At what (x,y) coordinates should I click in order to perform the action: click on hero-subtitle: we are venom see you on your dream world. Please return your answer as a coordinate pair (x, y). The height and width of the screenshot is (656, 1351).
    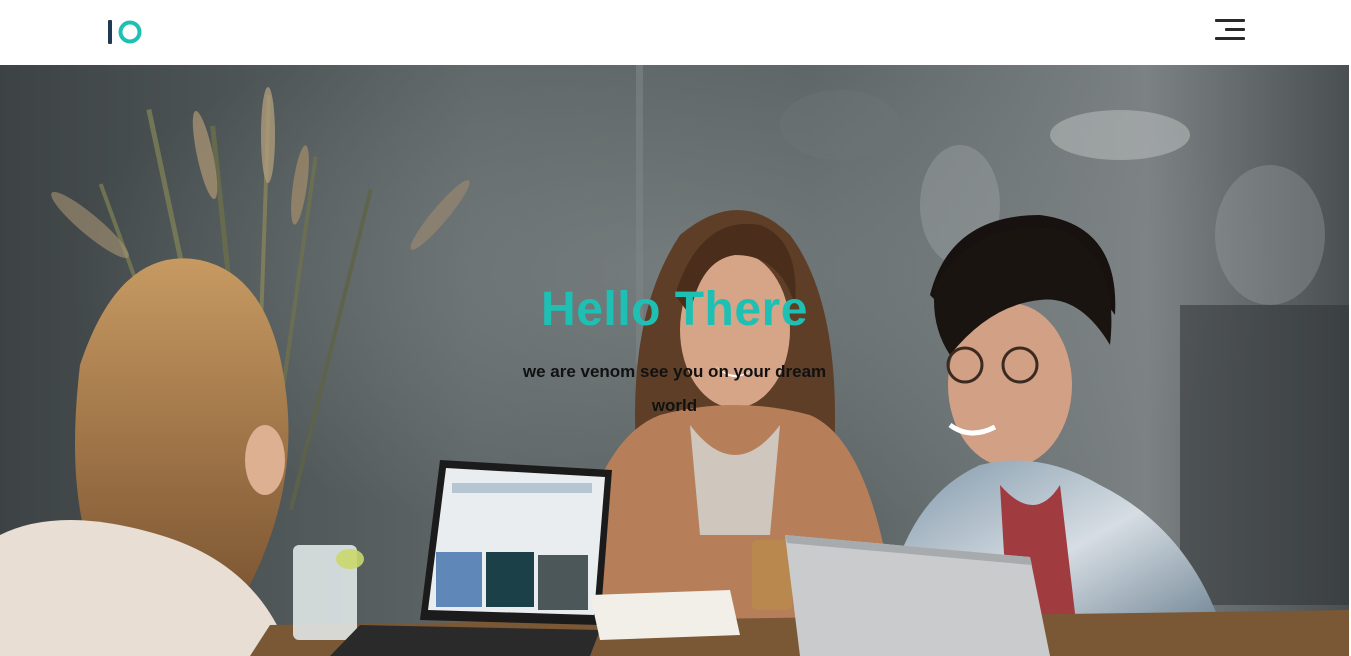
    Looking at the image, I should click on (674, 388).